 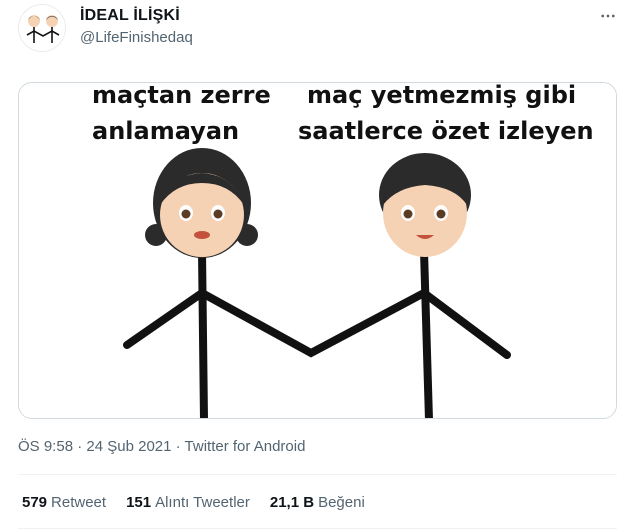 I want to click on quotes-count: 151, so click(x=139, y=502).